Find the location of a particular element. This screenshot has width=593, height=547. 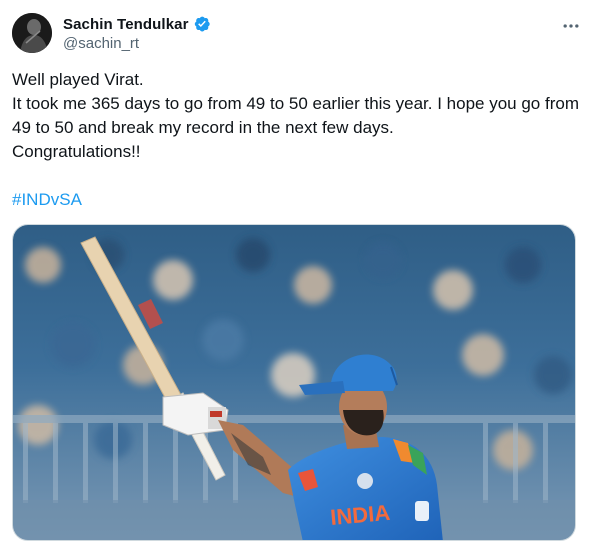

tweet-line: Congratulations!! is located at coordinates (76, 151).